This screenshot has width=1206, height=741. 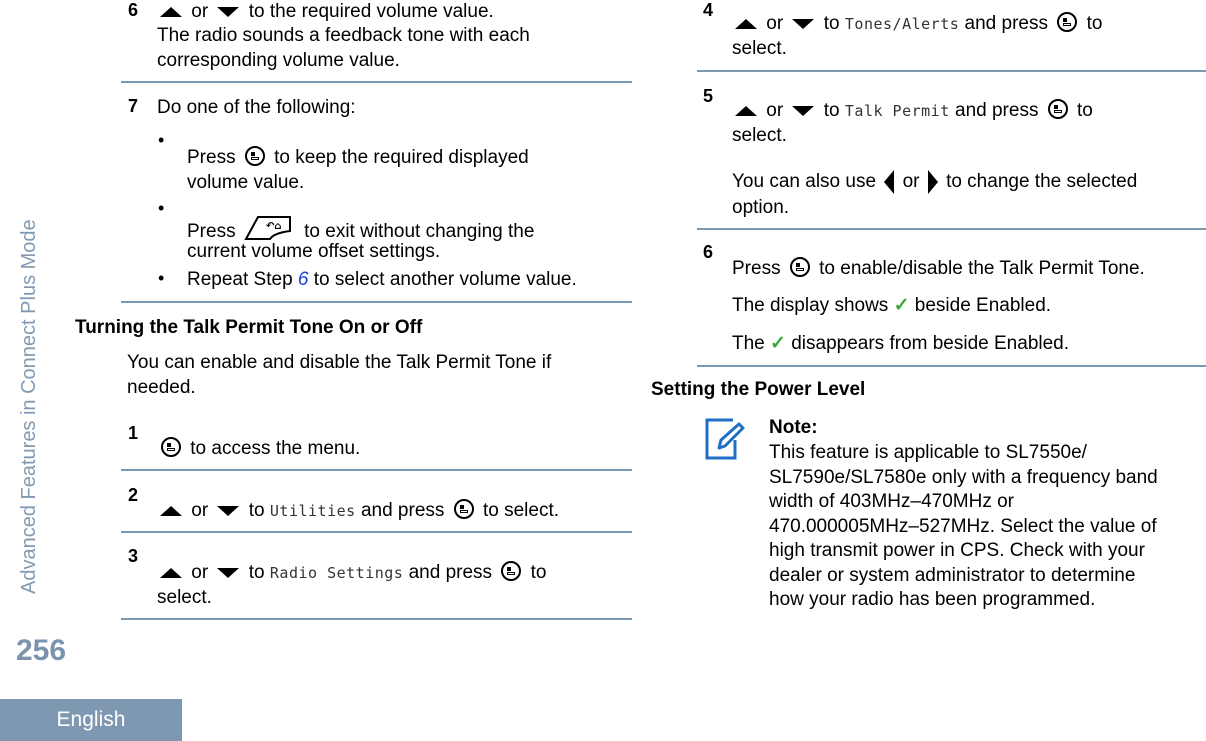 What do you see at coordinates (133, 495) in the screenshot?
I see `step-number: 2` at bounding box center [133, 495].